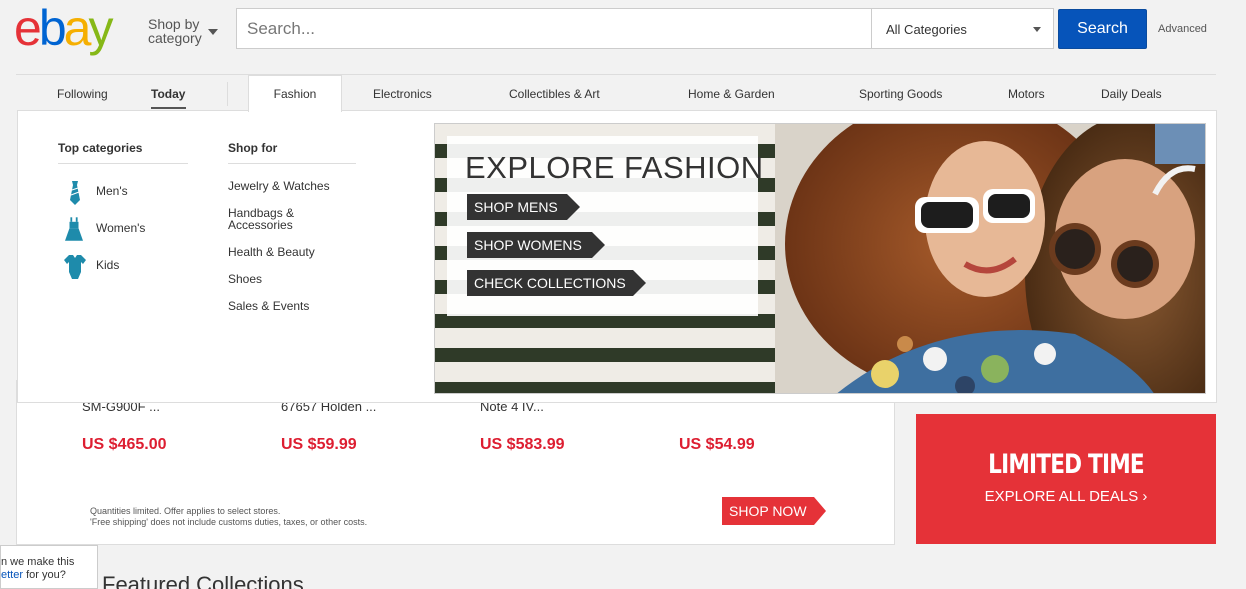 The image size is (1246, 589). I want to click on explore-all-deals-link: EXPLORE ALL DEALS ›, so click(1066, 496).